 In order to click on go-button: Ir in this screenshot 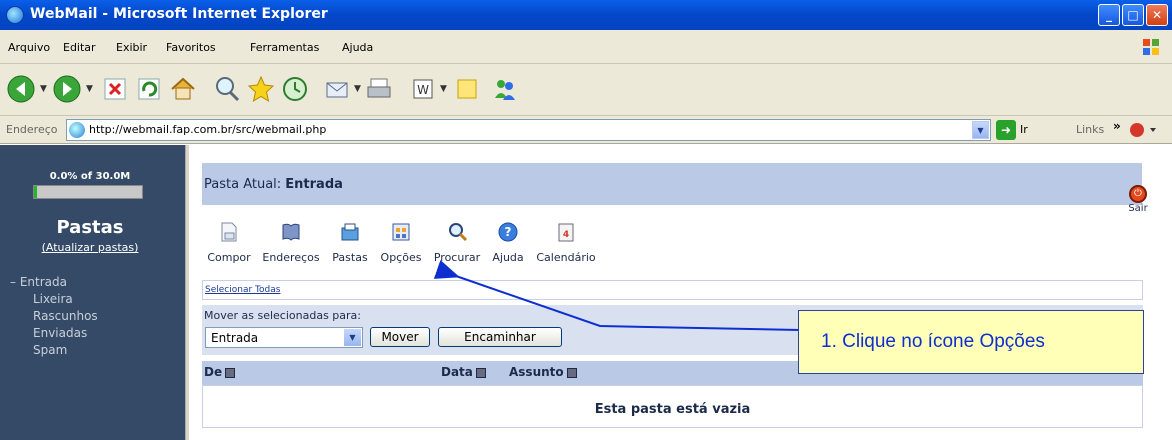, I will do `click(1024, 129)`.